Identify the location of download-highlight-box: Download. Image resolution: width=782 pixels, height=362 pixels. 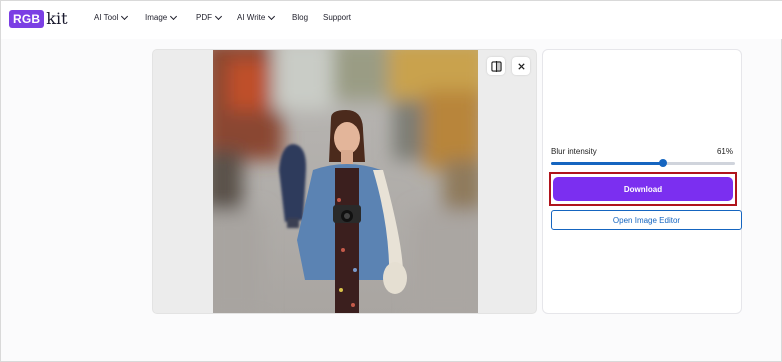
(643, 189).